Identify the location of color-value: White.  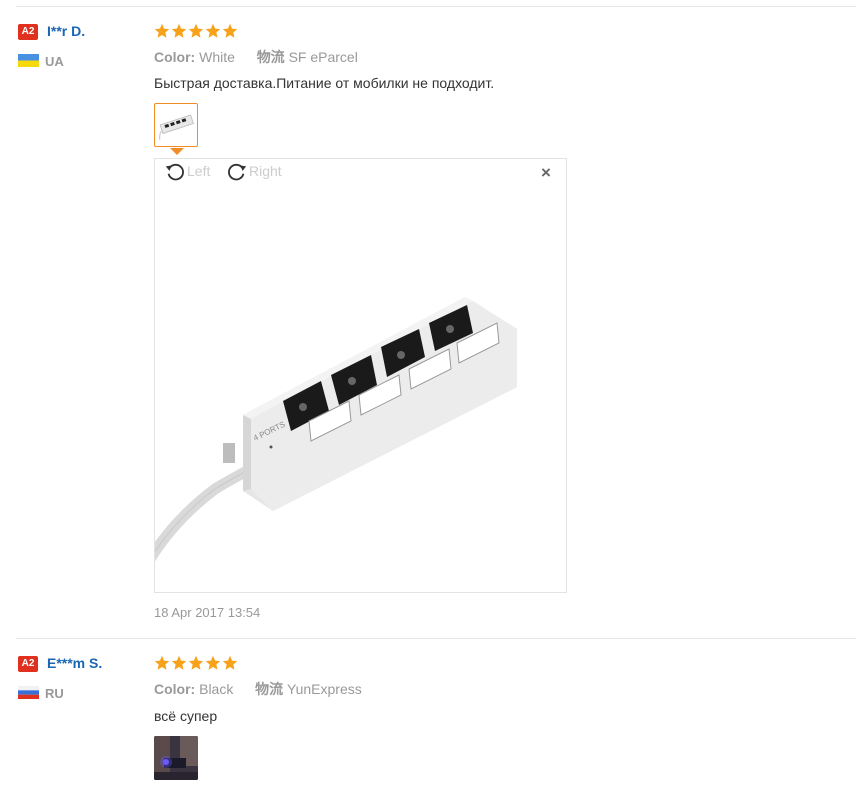
(217, 57).